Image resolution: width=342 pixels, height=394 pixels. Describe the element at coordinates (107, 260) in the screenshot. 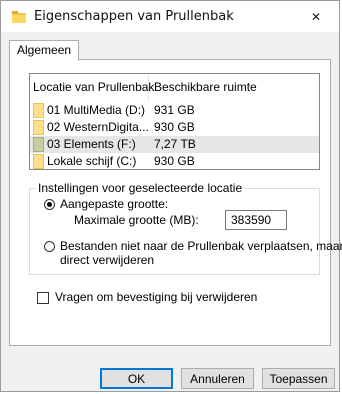

I see `no-recycle-label-line2: direct verwijderen` at that location.